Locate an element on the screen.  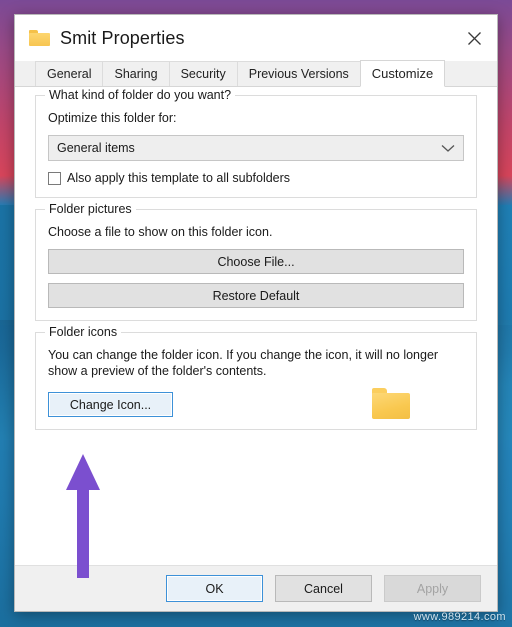
dialog-footer: OK Cancel Apply is located at coordinates (256, 588).